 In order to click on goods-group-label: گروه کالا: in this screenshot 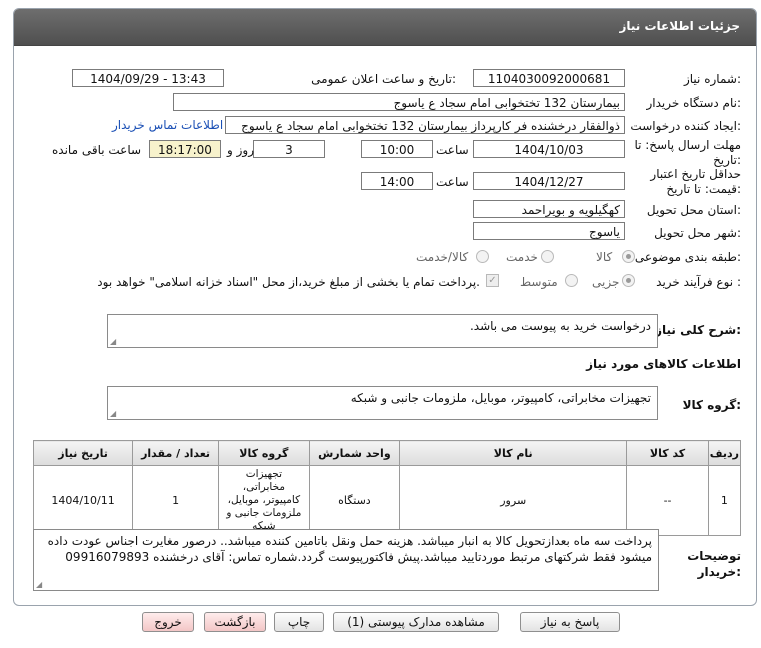, I will do `click(711, 405)`.